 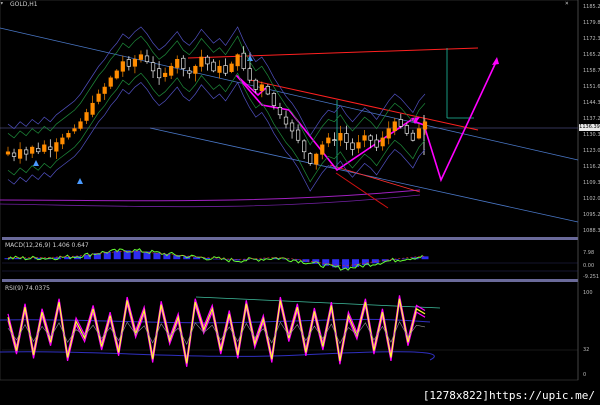 What do you see at coordinates (591, 151) in the screenshot?
I see `price-axis-label: 1123.00` at bounding box center [591, 151].